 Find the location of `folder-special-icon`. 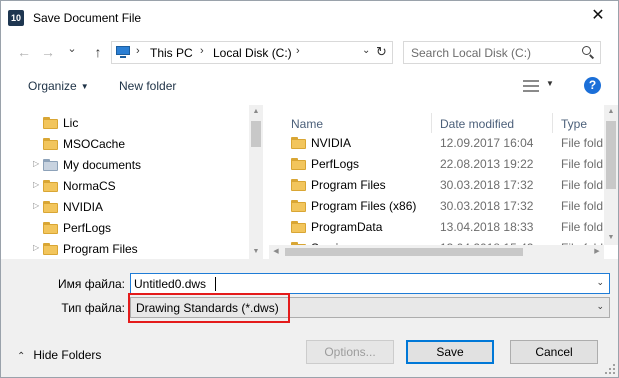

folder-special-icon is located at coordinates (50, 165).